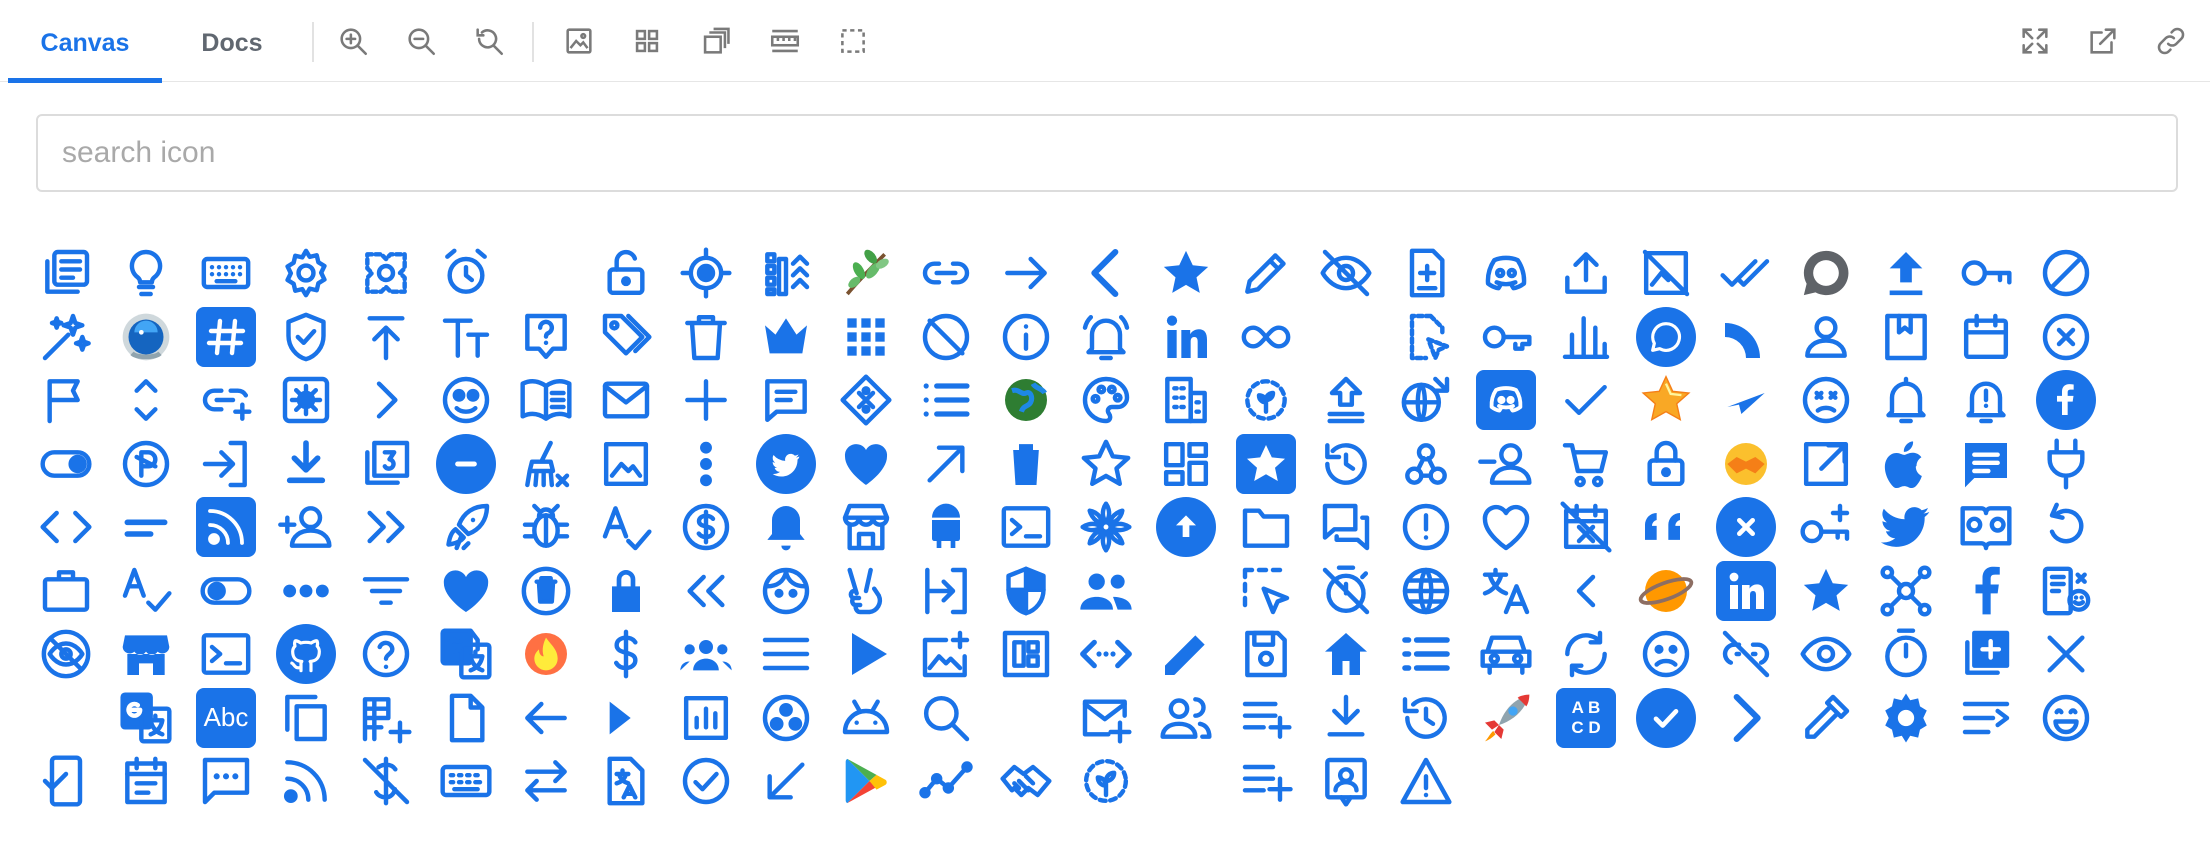 Image resolution: width=2210 pixels, height=858 pixels. What do you see at coordinates (1106, 591) in the screenshot?
I see `group-icon` at bounding box center [1106, 591].